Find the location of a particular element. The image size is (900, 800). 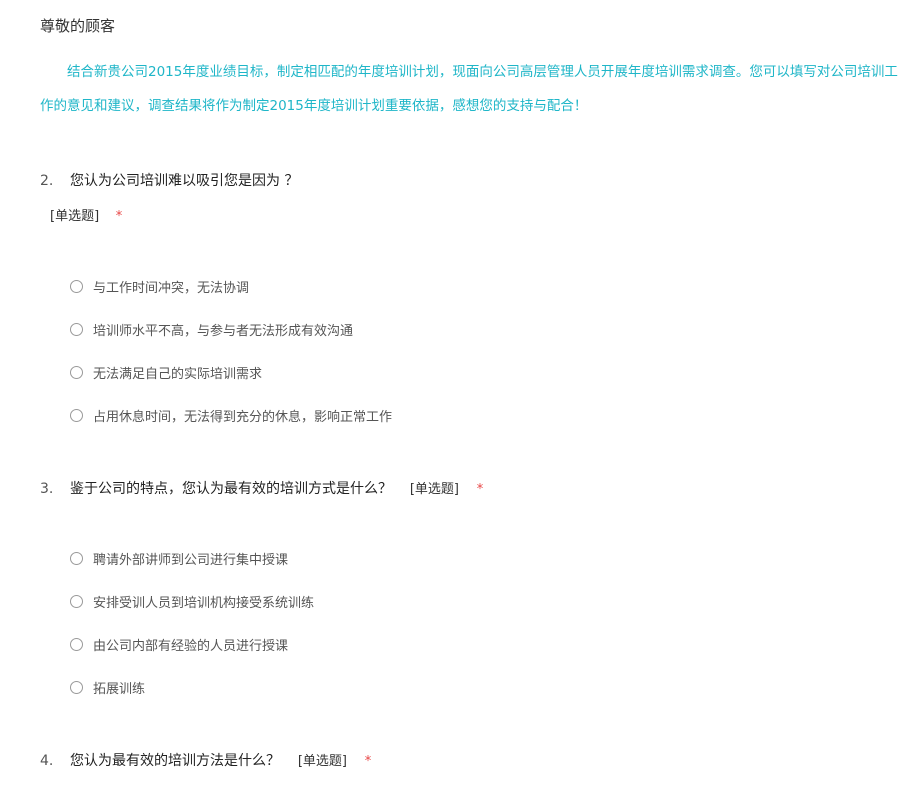

option-label: 无法满足自己的实际培训需求 is located at coordinates (177, 372).